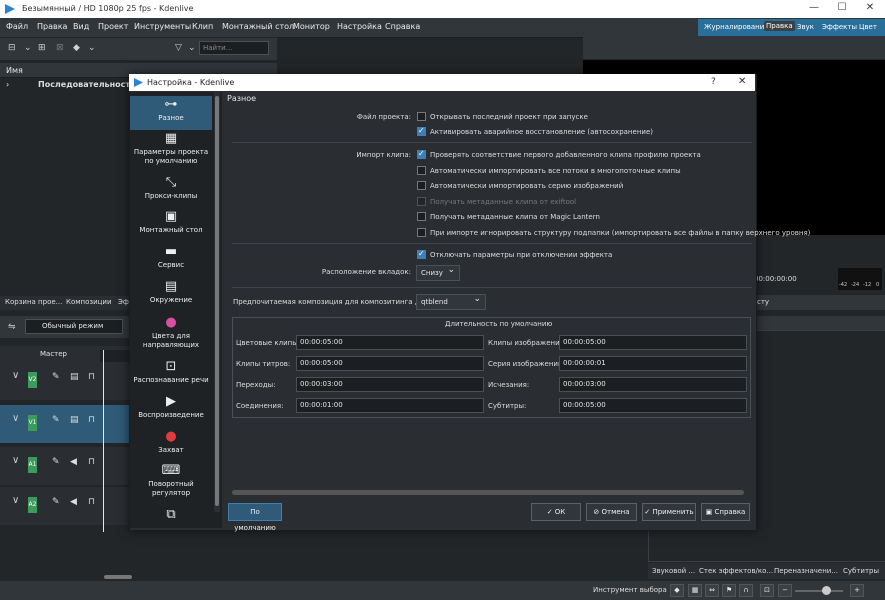  I want to click on category-guide-colors: ● Цвета для направляющих, so click(171, 333).